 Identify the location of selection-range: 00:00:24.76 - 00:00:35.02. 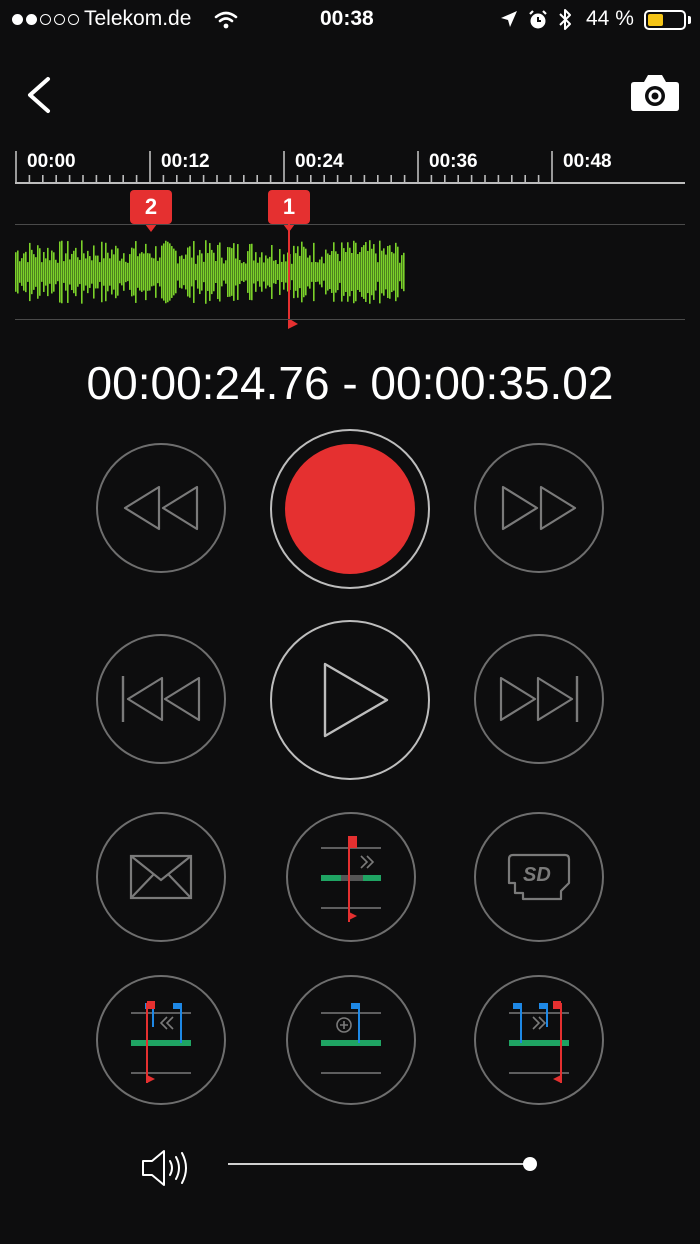
(350, 383).